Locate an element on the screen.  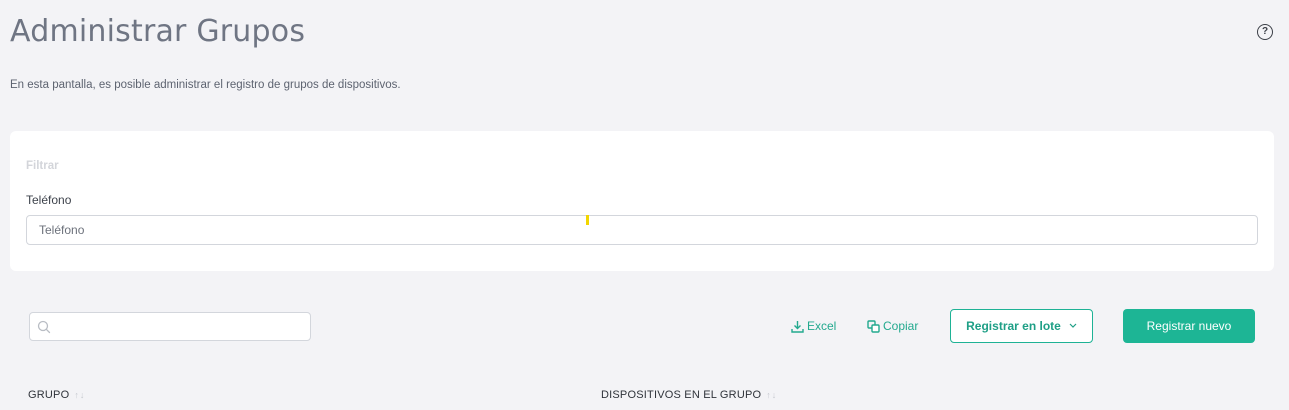
phone-input is located at coordinates (642, 230).